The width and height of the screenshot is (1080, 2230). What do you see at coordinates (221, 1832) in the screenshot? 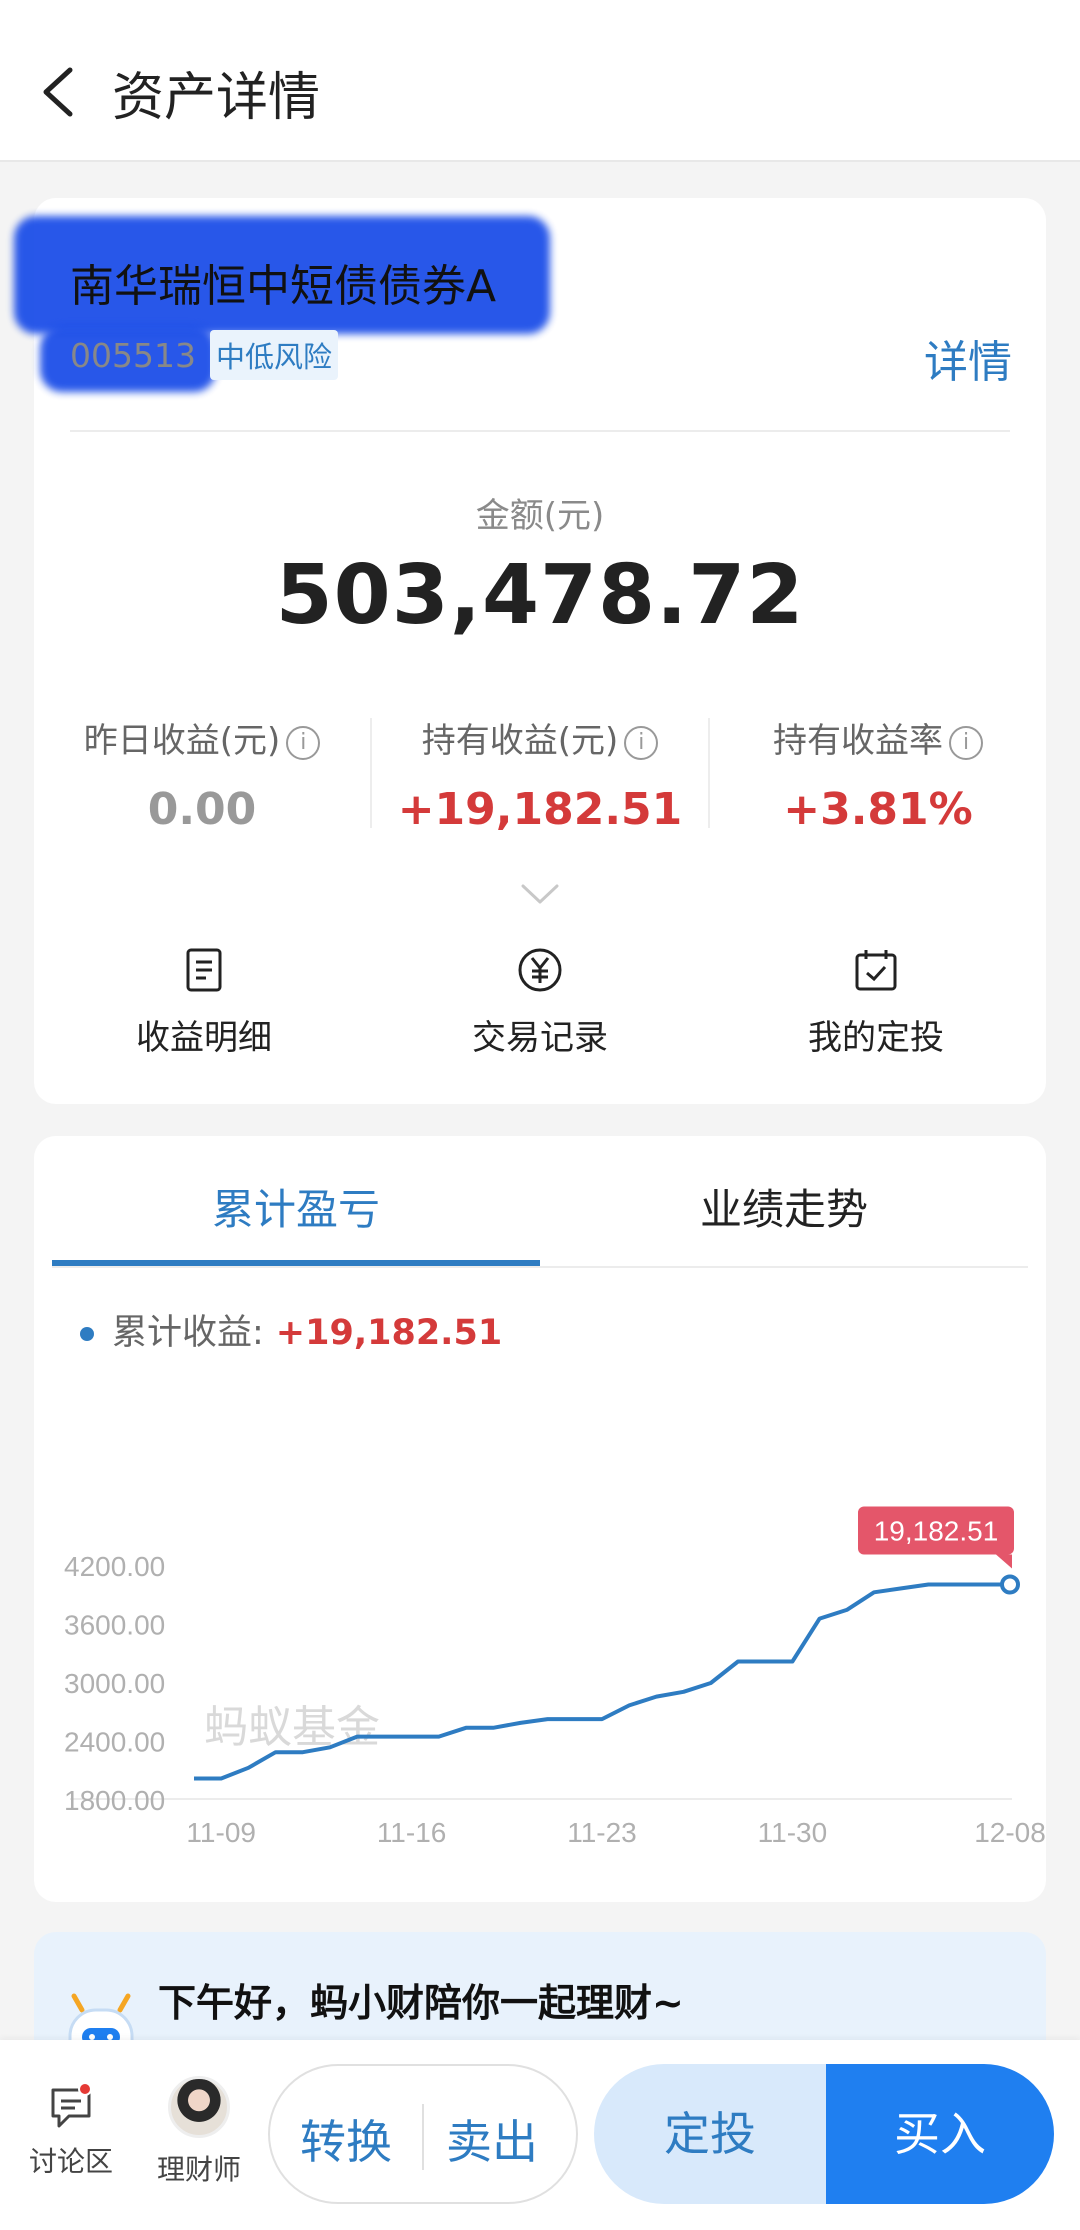
I see `x-tick-label: 11-09` at bounding box center [221, 1832].